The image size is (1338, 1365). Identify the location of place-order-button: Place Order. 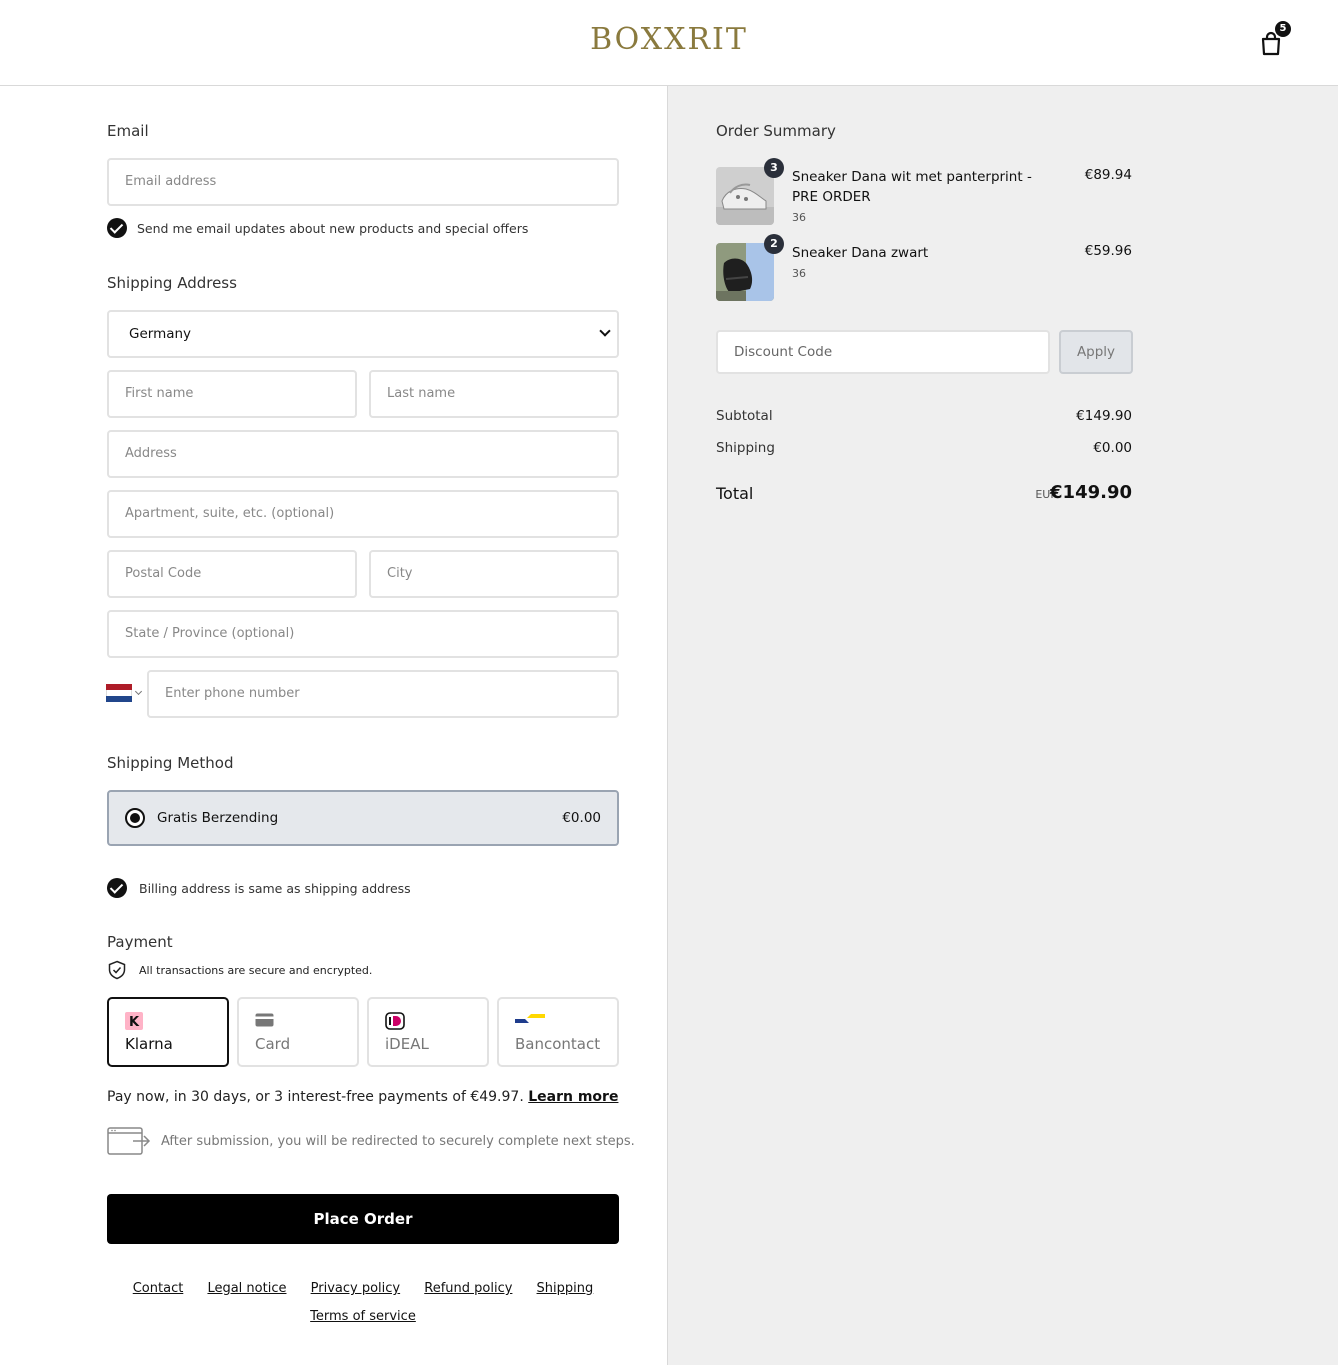
(363, 1219).